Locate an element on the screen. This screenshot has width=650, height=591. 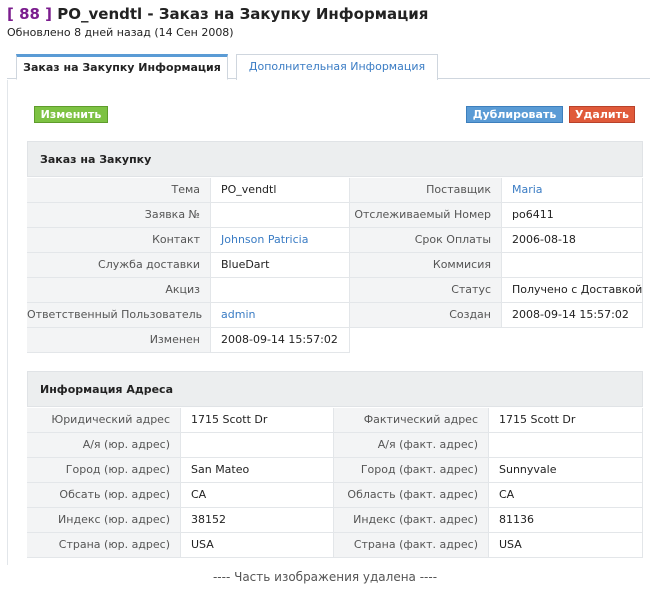
field-label: Страна (факт. адрес) is located at coordinates (411, 545).